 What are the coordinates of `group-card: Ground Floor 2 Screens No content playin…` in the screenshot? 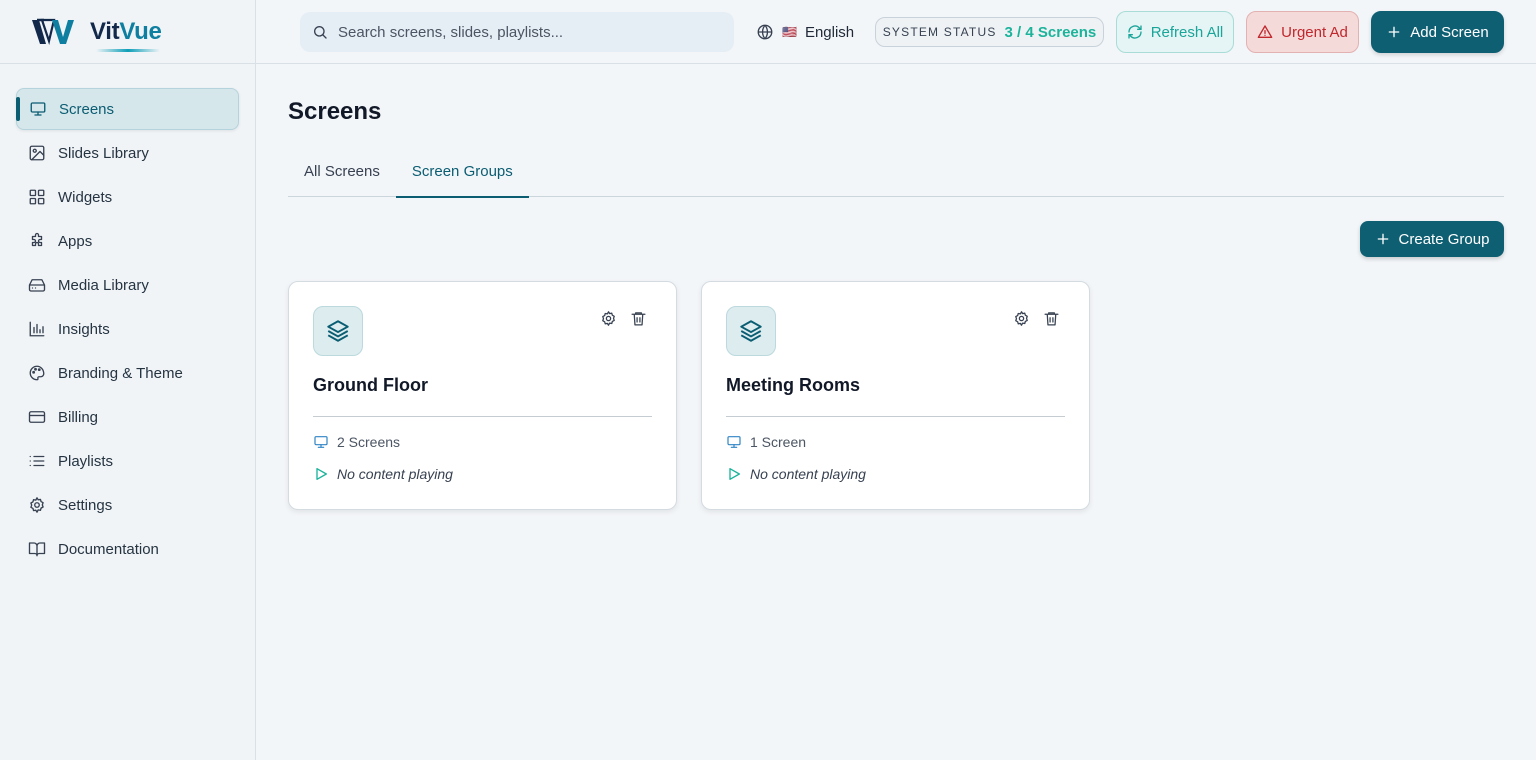 It's located at (482, 395).